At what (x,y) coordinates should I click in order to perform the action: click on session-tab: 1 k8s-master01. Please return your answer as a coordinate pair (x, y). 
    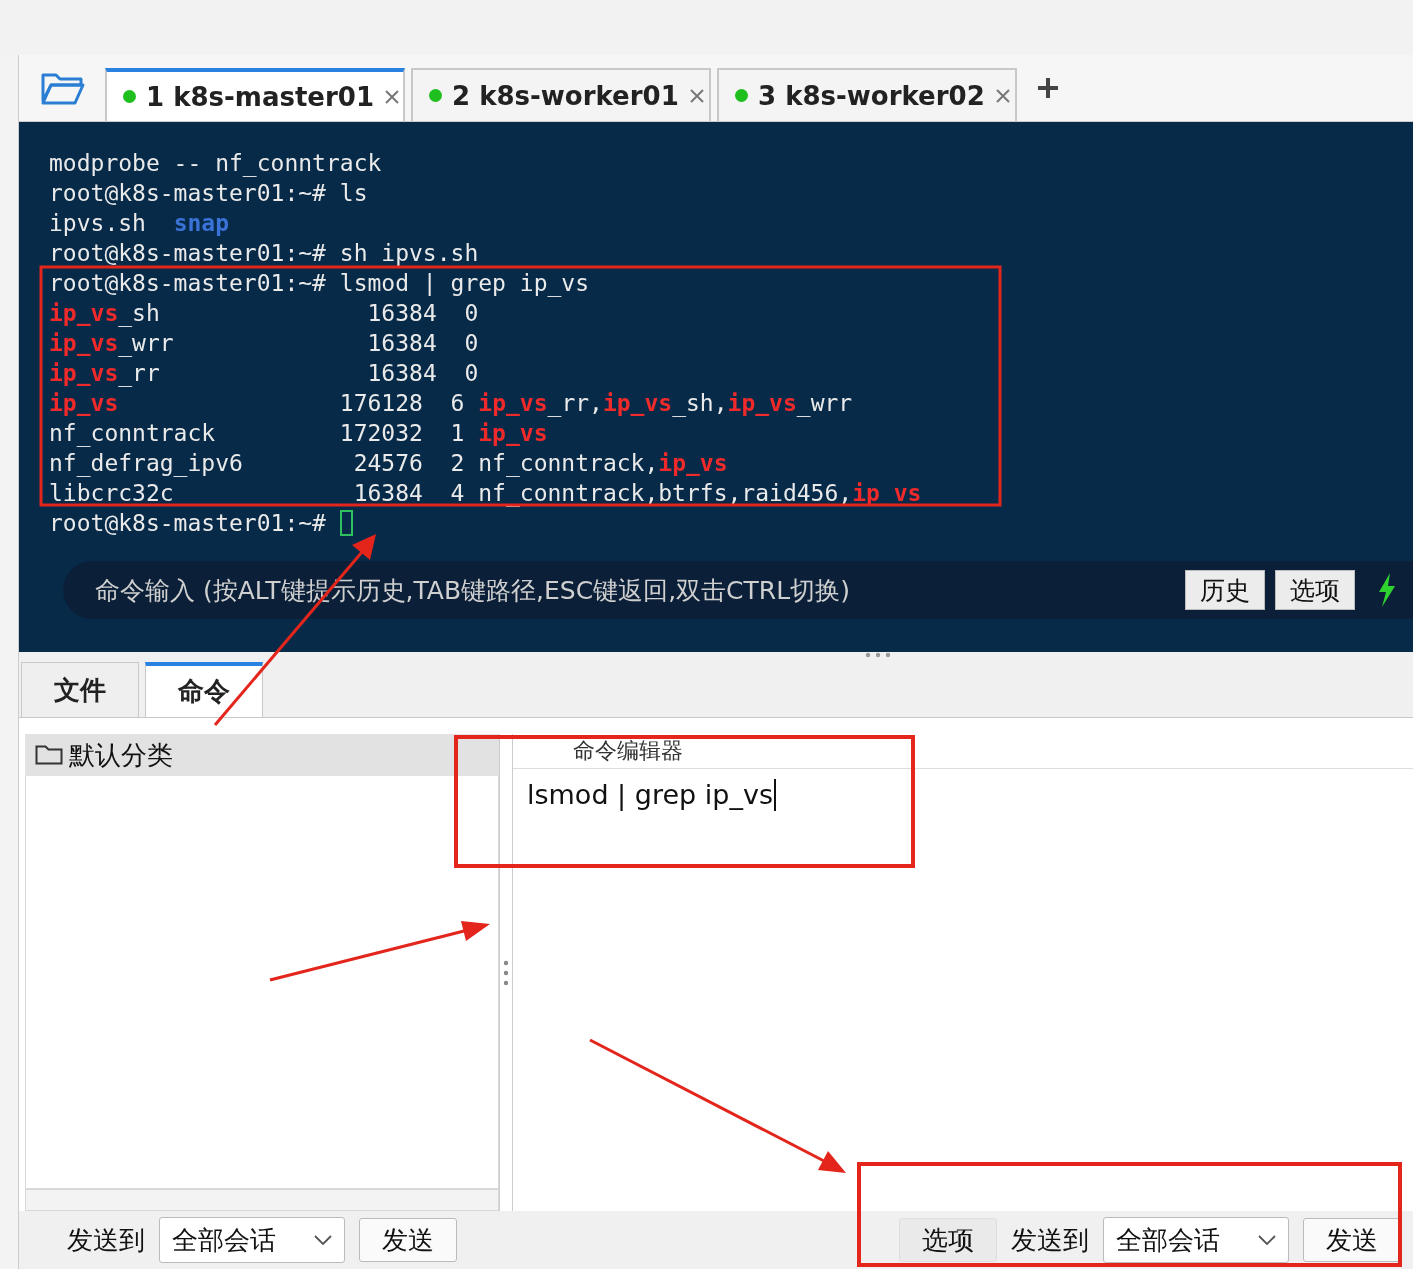
    Looking at the image, I should click on (255, 94).